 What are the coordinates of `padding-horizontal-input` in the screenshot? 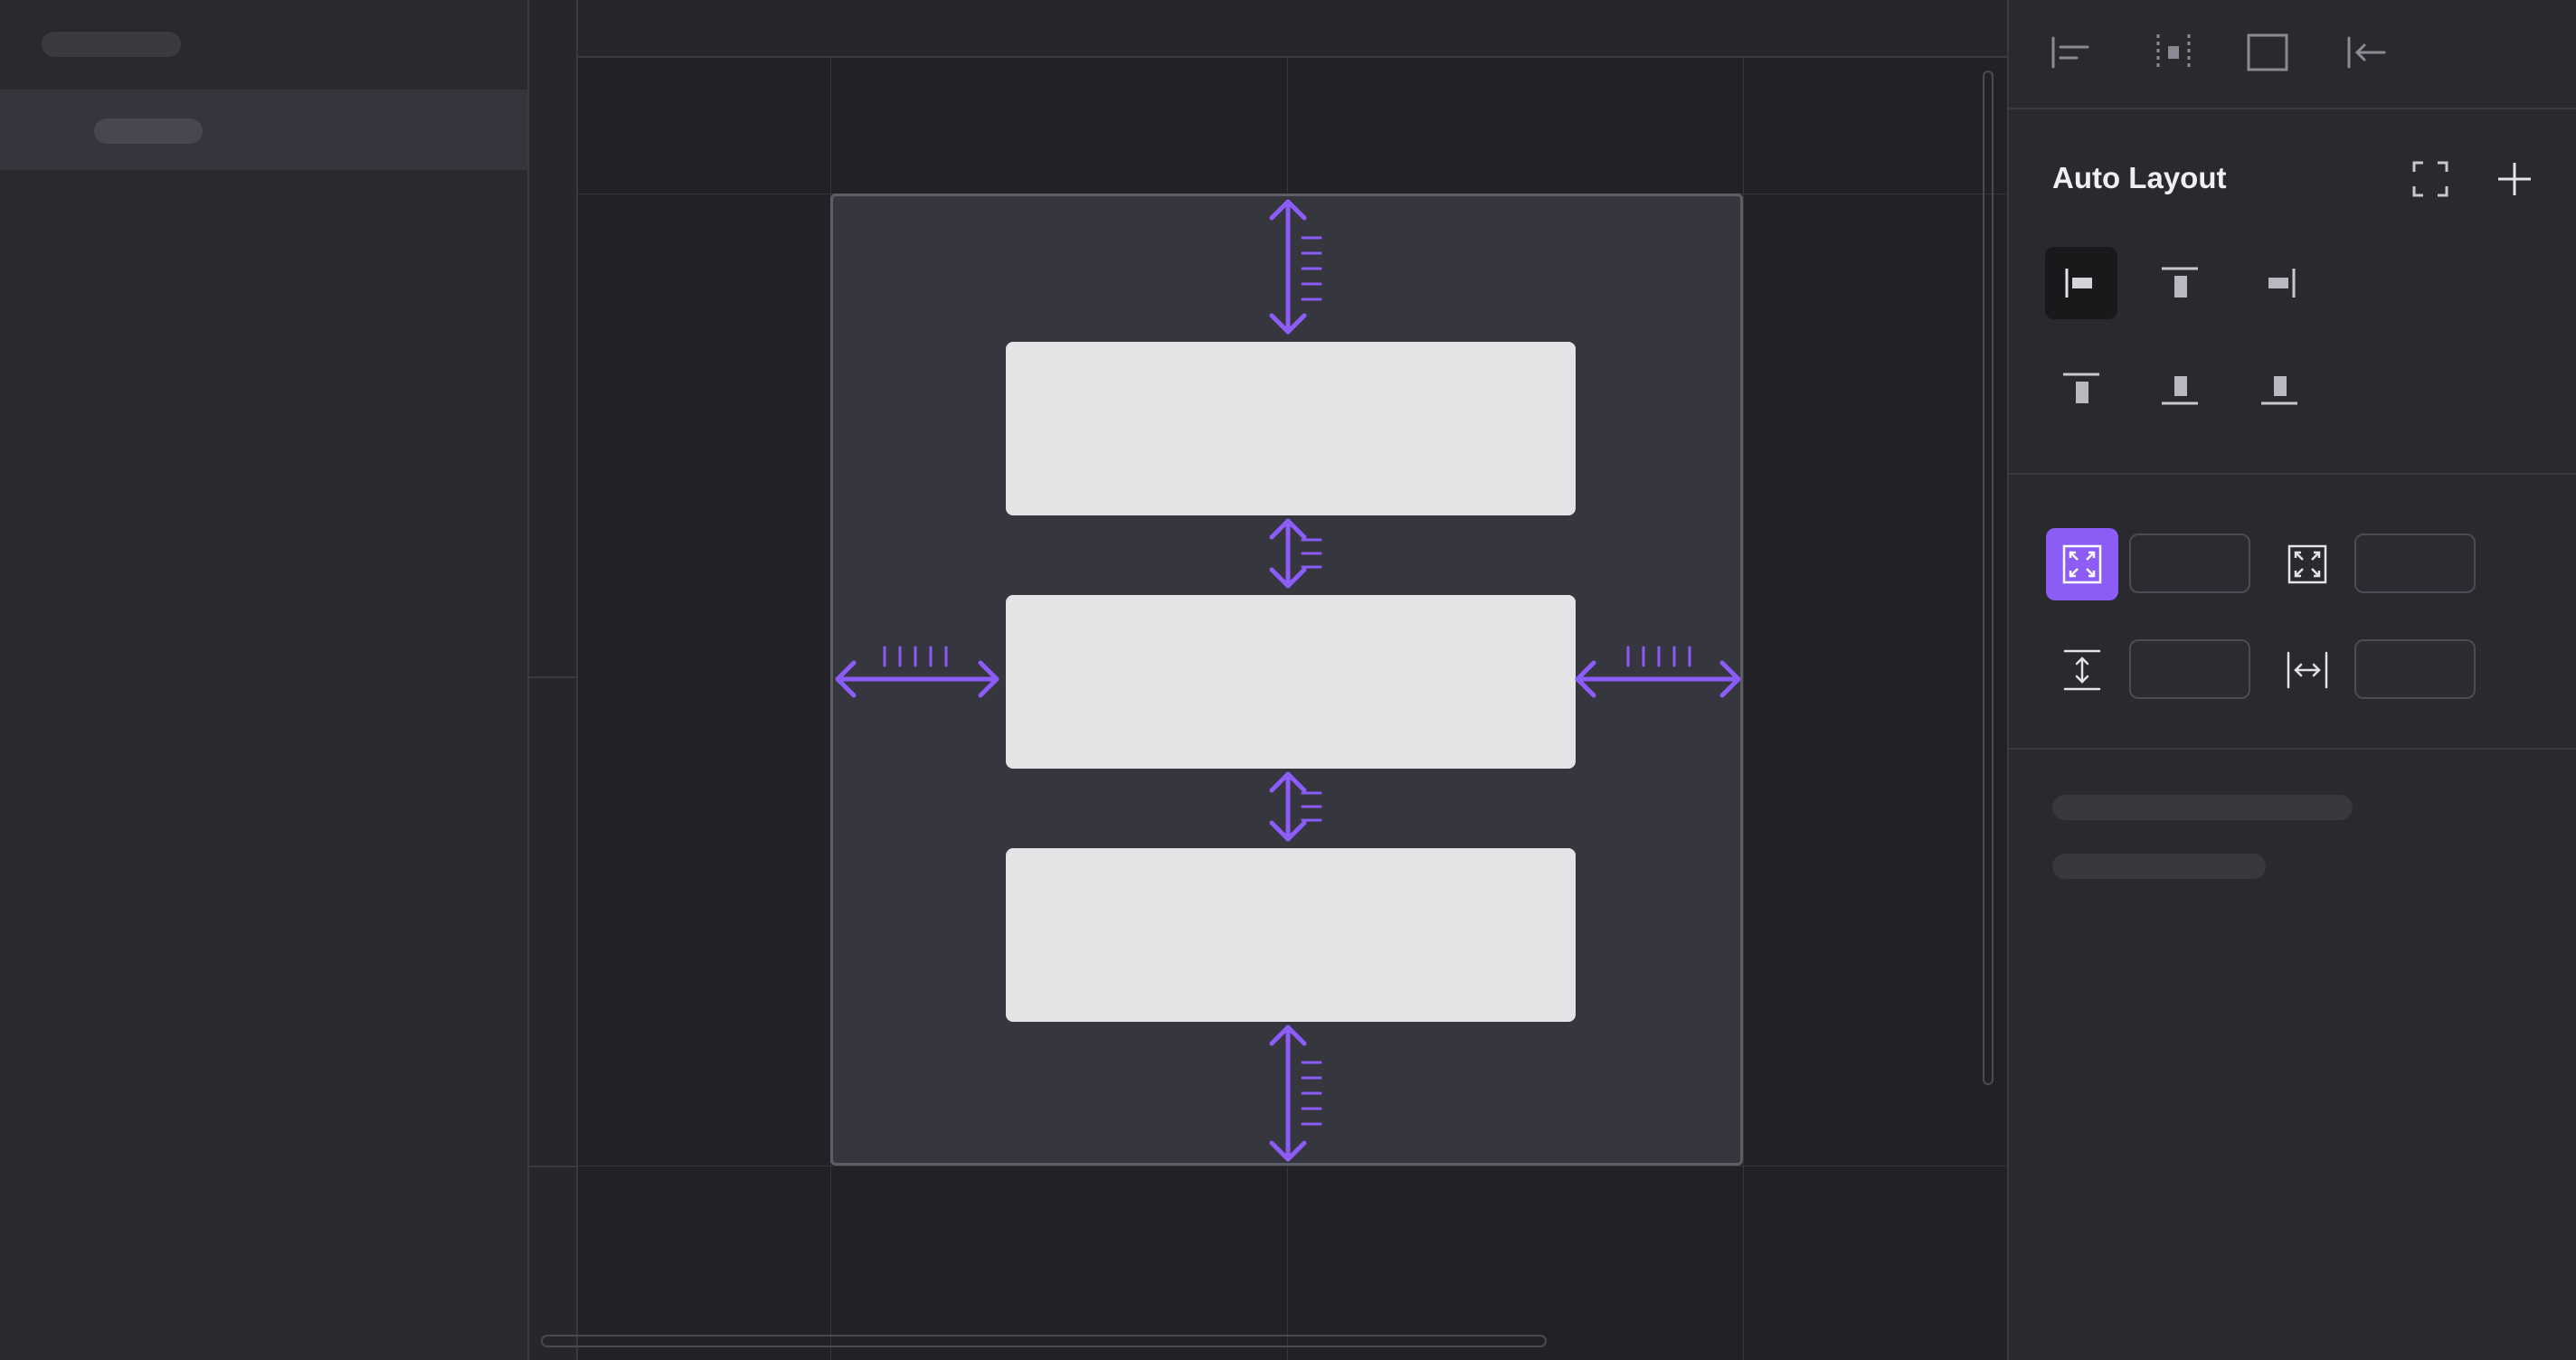 It's located at (2189, 564).